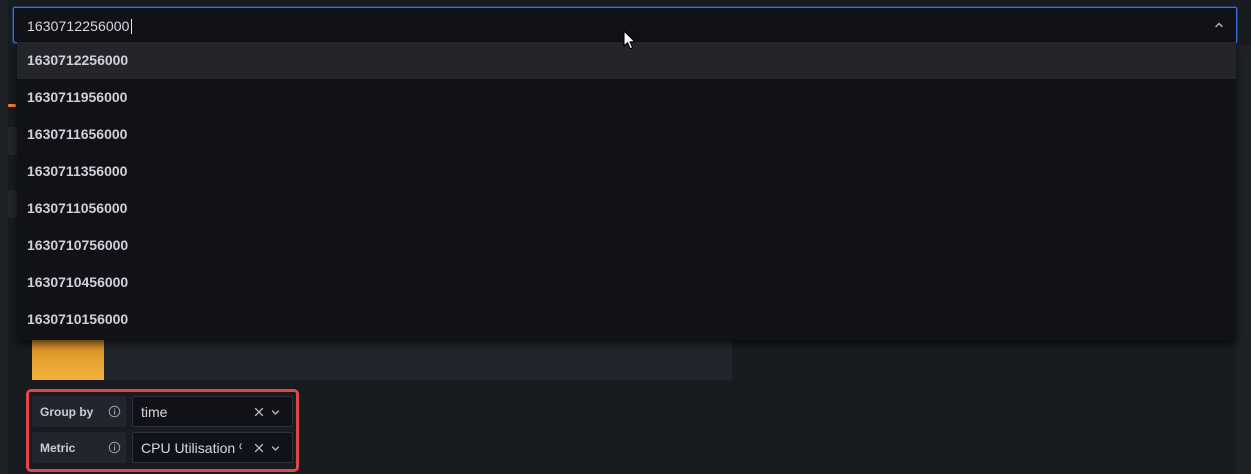  Describe the element at coordinates (1219, 25) in the screenshot. I see `chevron-up-icon` at that location.